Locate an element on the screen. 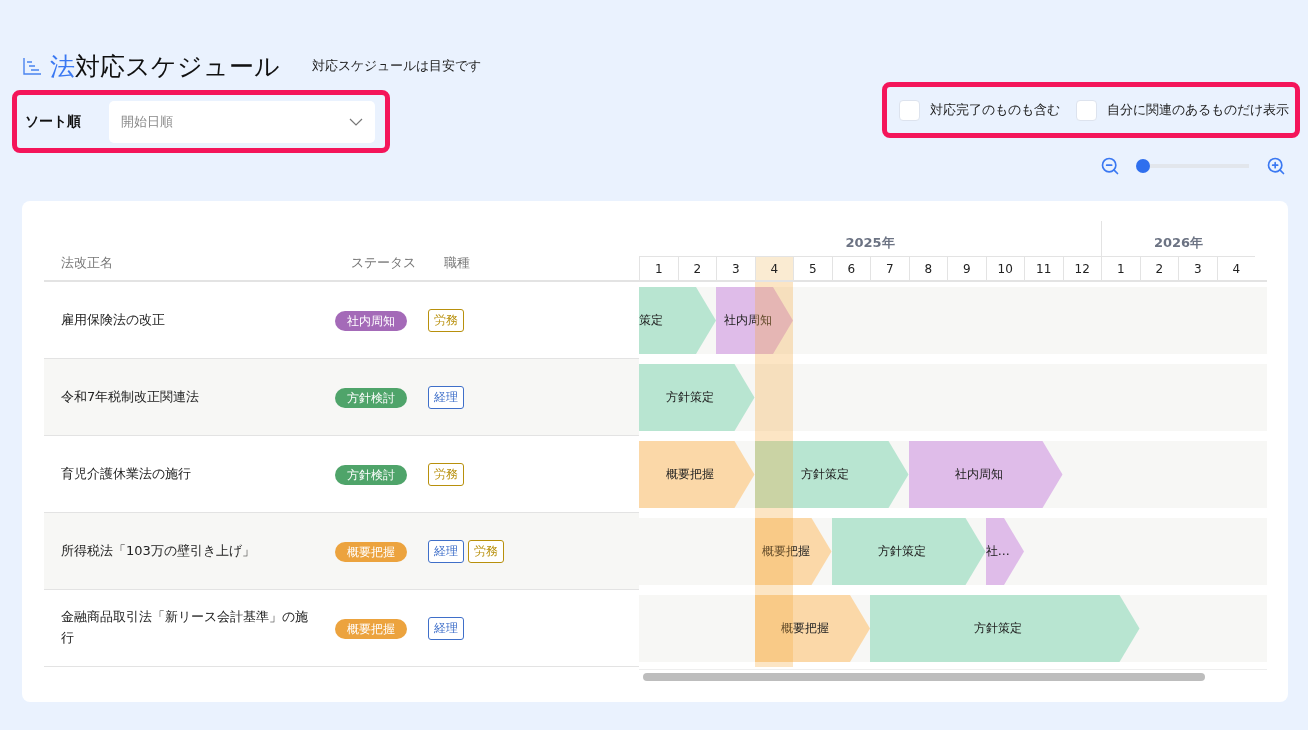  column-header: 法改正名 is located at coordinates (87, 263).